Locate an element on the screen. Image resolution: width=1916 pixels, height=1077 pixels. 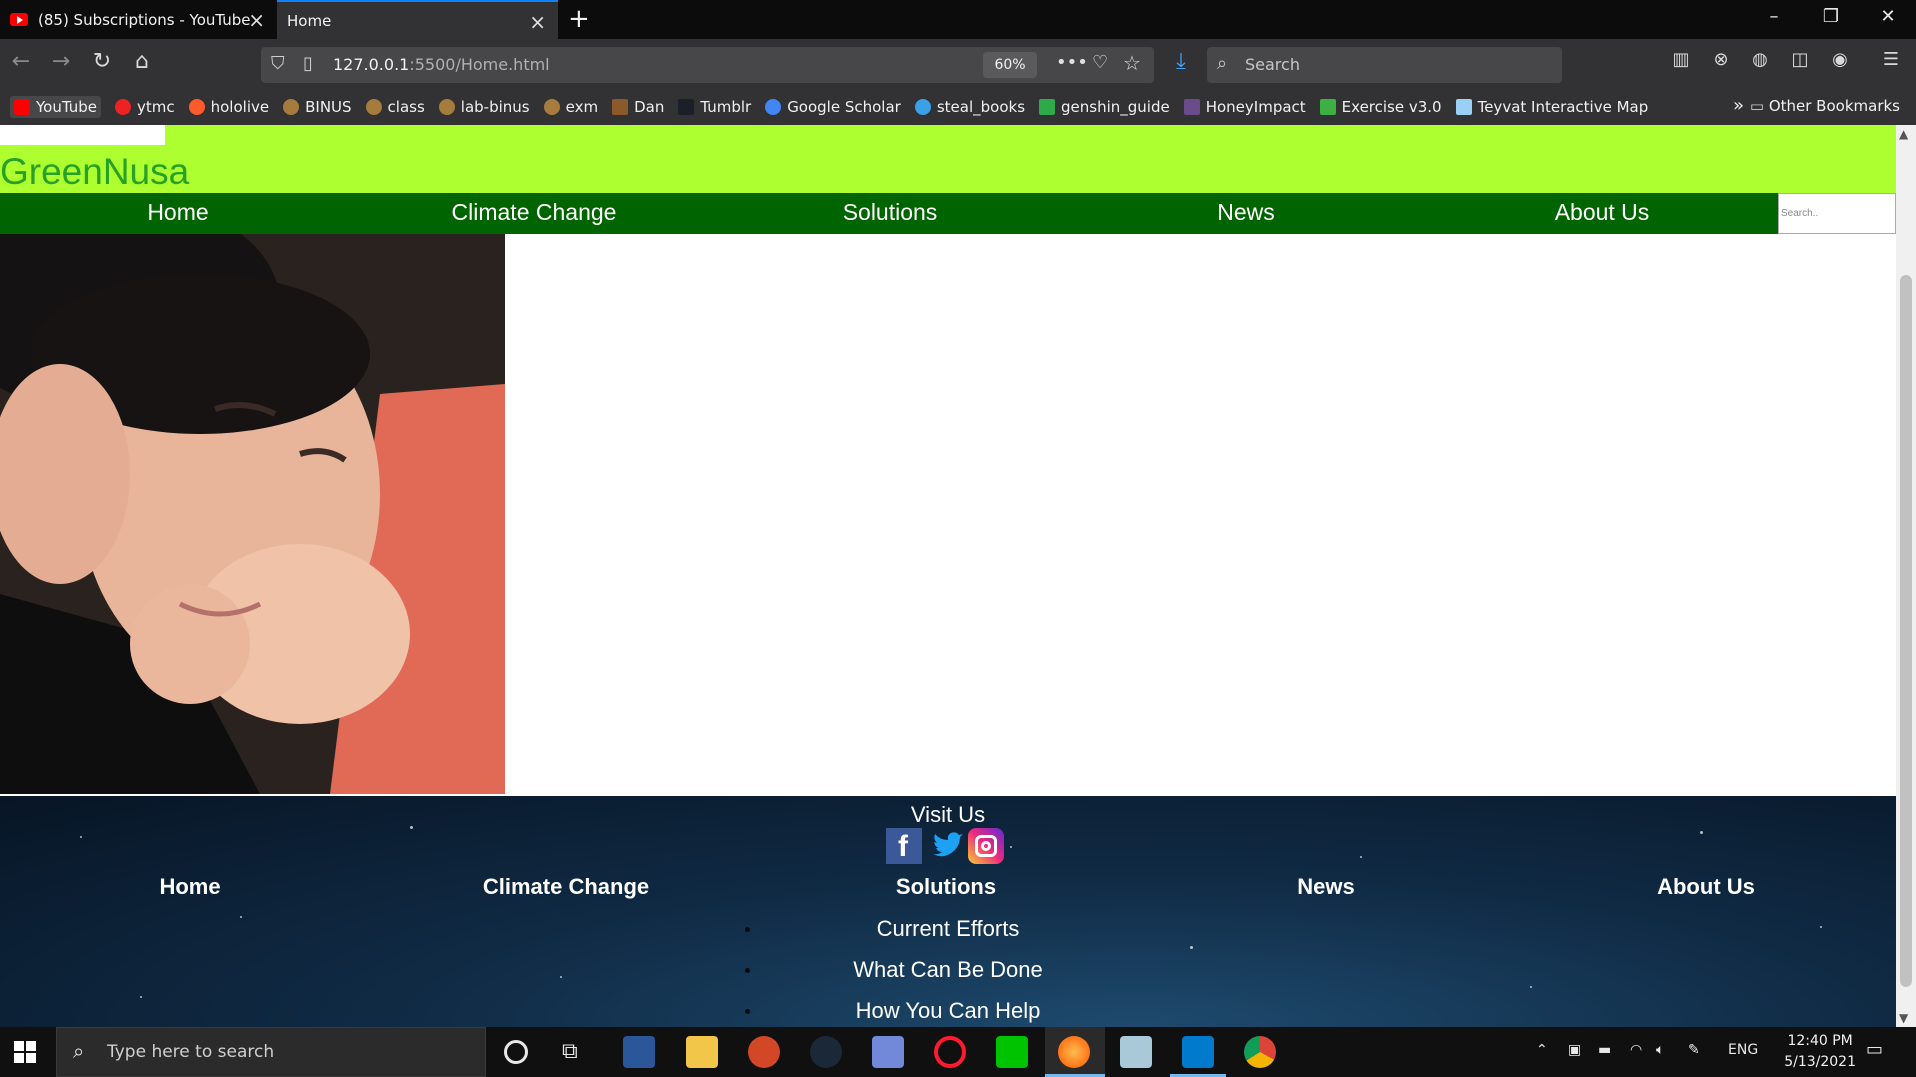
address-bar: ⛉ ▯ 127.0.0.1:5500/Home.html 60% ••• ♡ ☆ is located at coordinates (707, 65).